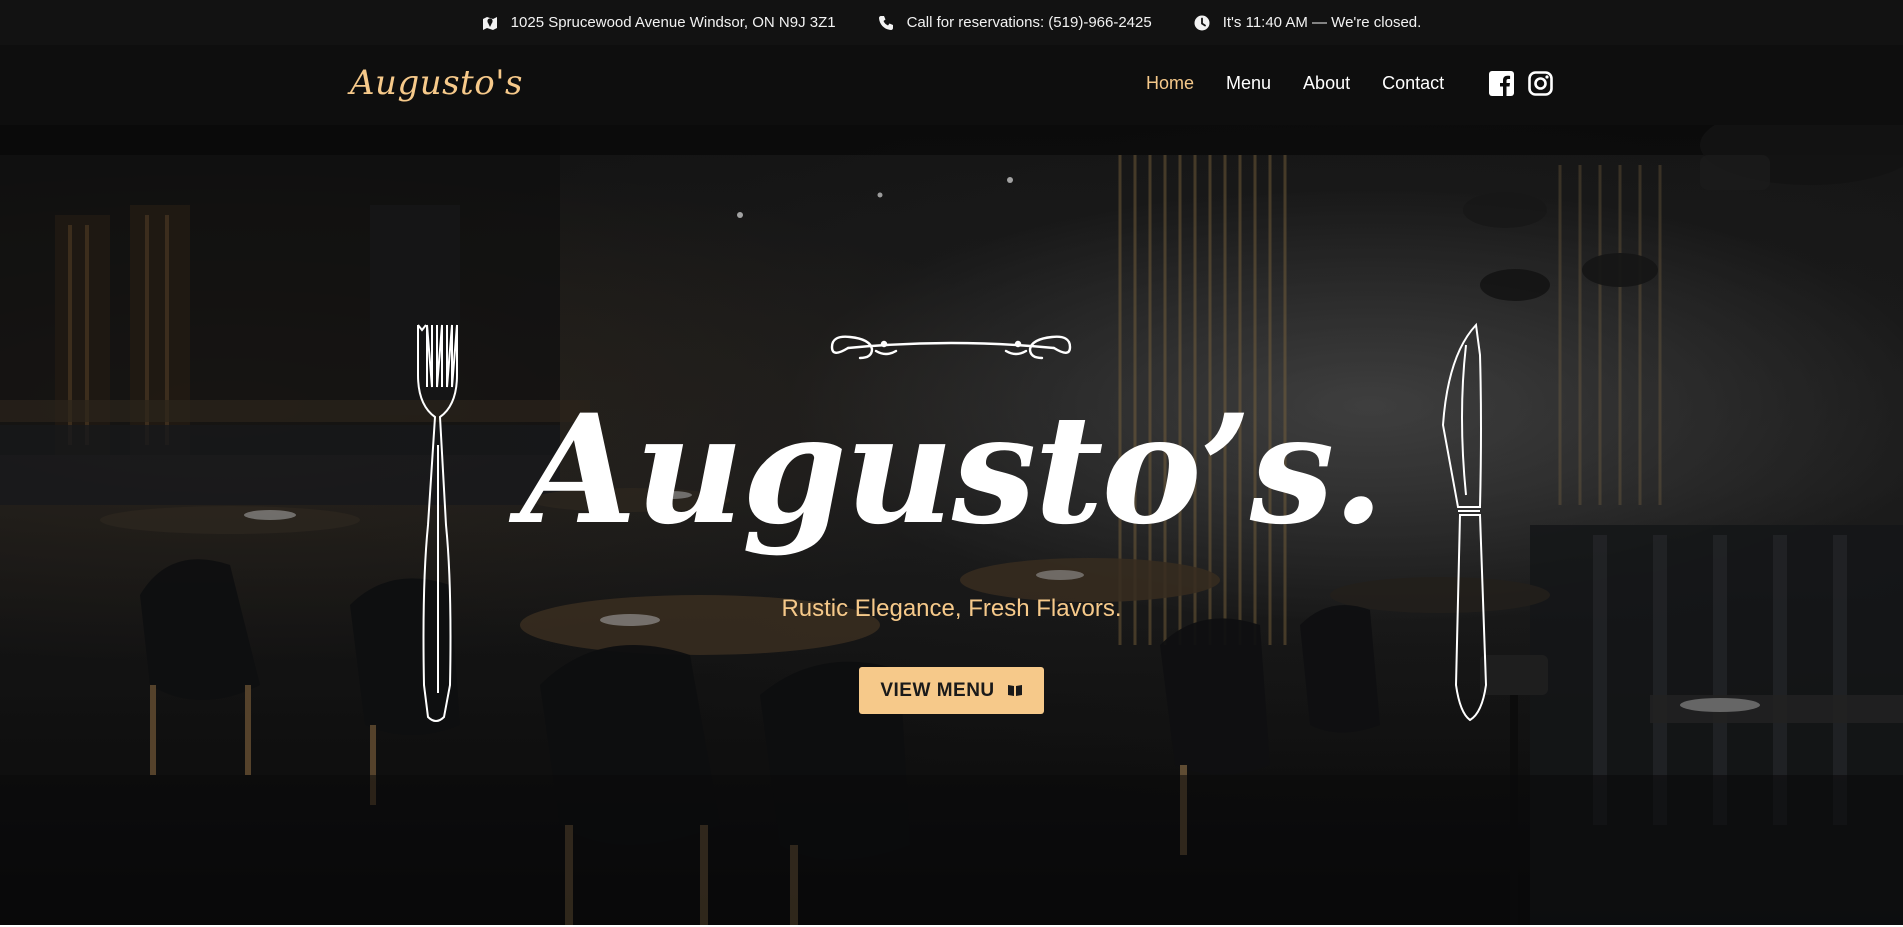 This screenshot has width=1903, height=927. I want to click on map-marker-icon, so click(489, 23).